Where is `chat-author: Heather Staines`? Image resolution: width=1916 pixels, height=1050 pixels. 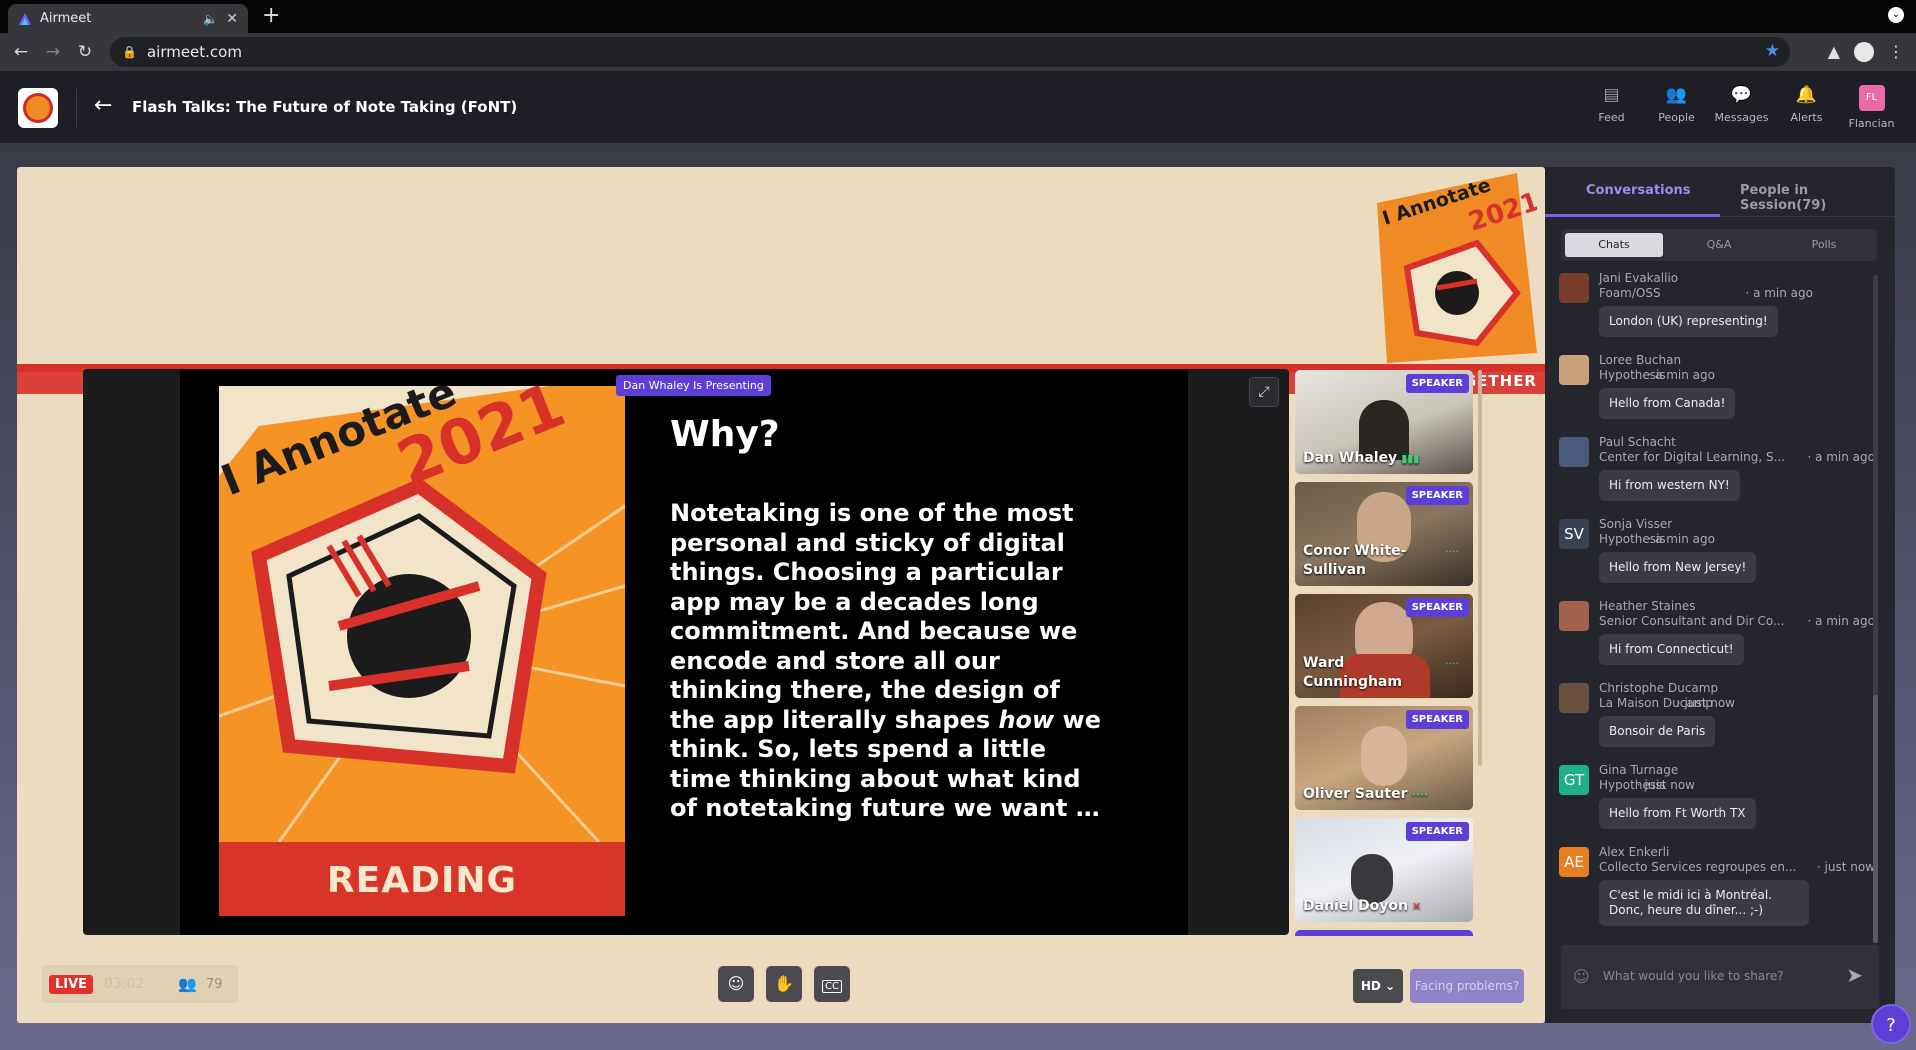
chat-author: Heather Staines is located at coordinates (1647, 606).